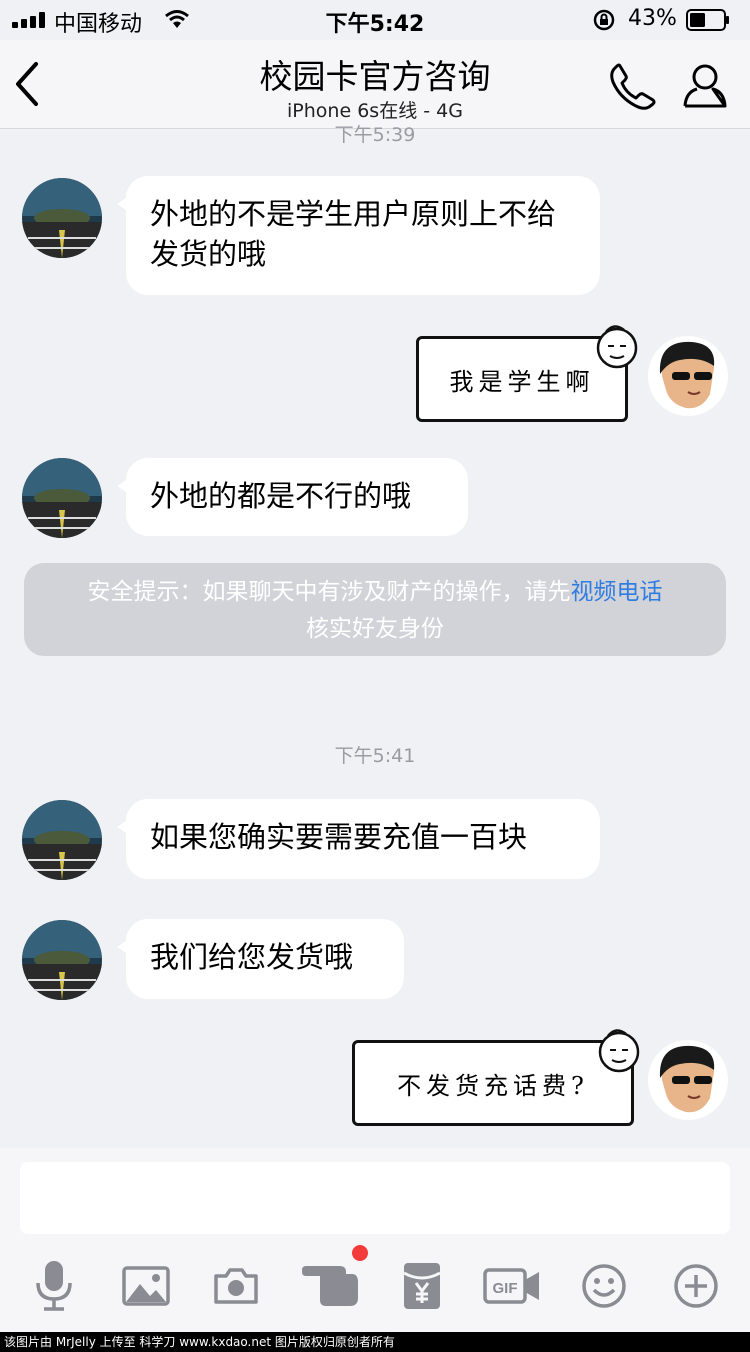  I want to click on battery-icon, so click(707, 20).